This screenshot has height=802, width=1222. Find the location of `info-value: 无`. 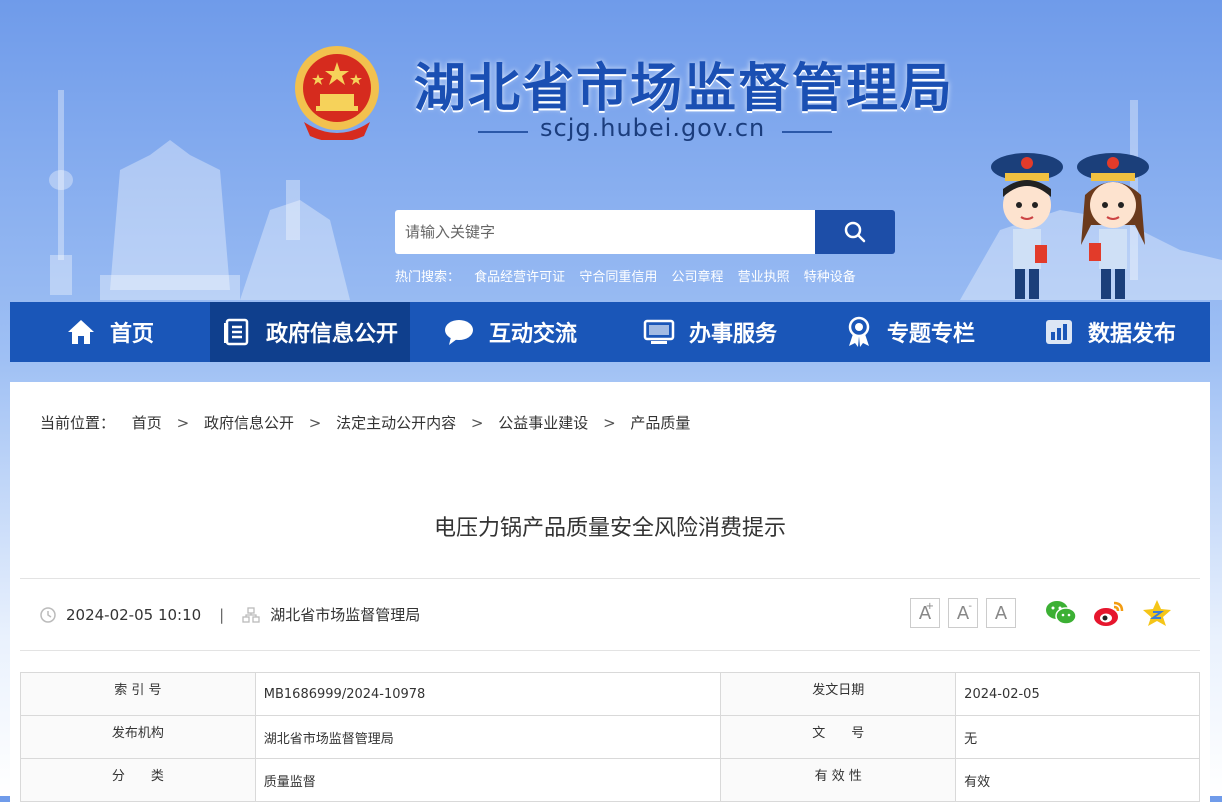

info-value: 无 is located at coordinates (1077, 737).